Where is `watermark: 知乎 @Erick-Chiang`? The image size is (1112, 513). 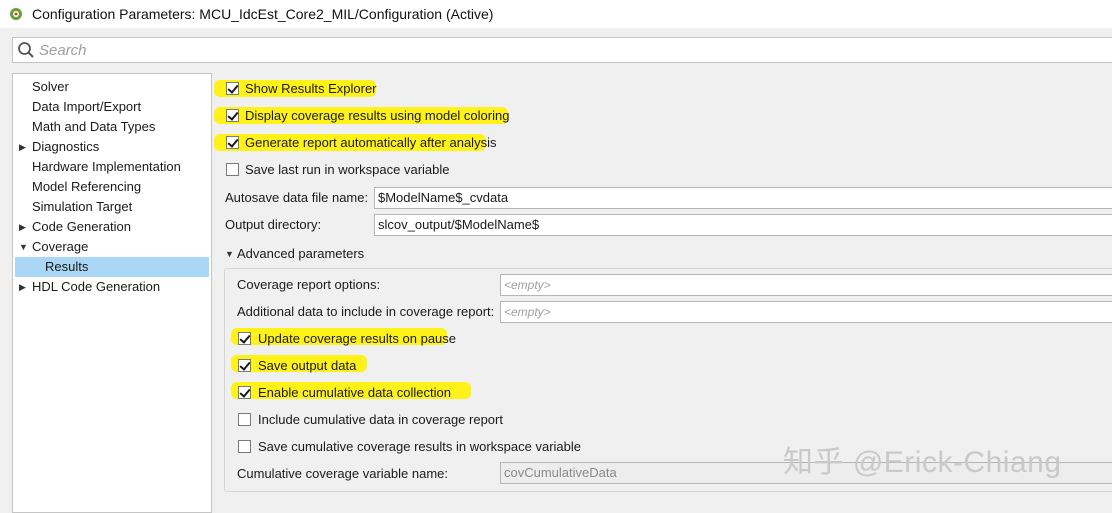
watermark: 知乎 @Erick-Chiang is located at coordinates (922, 462).